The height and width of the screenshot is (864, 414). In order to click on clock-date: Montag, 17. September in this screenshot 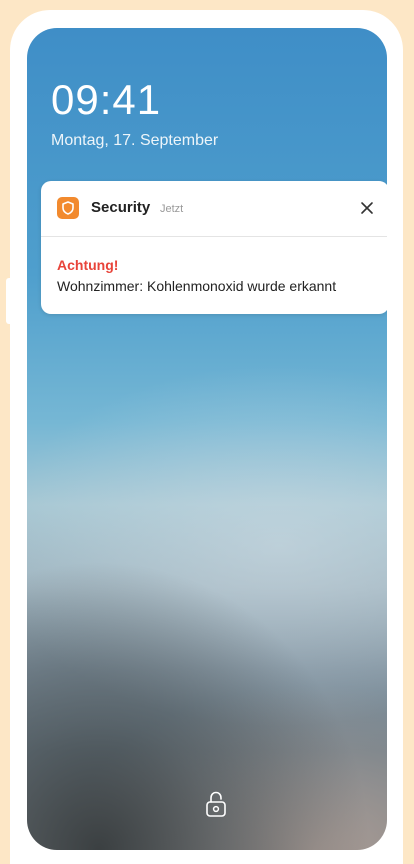, I will do `click(135, 140)`.